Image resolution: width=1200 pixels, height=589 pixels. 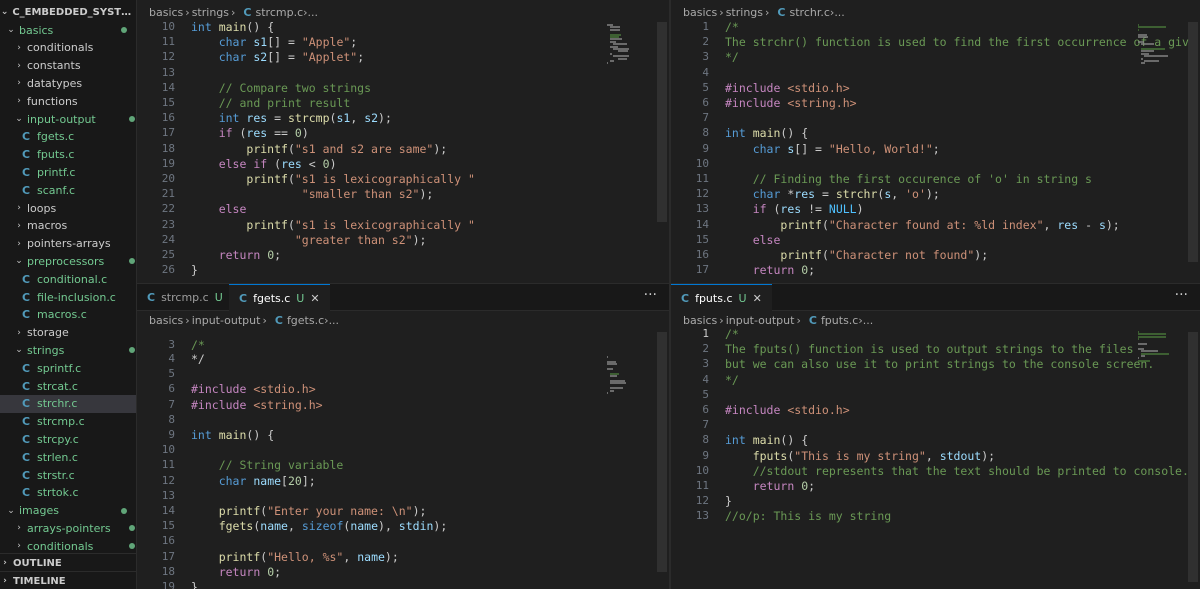 I want to click on folder-item: › conditionals, so click(x=68, y=48).